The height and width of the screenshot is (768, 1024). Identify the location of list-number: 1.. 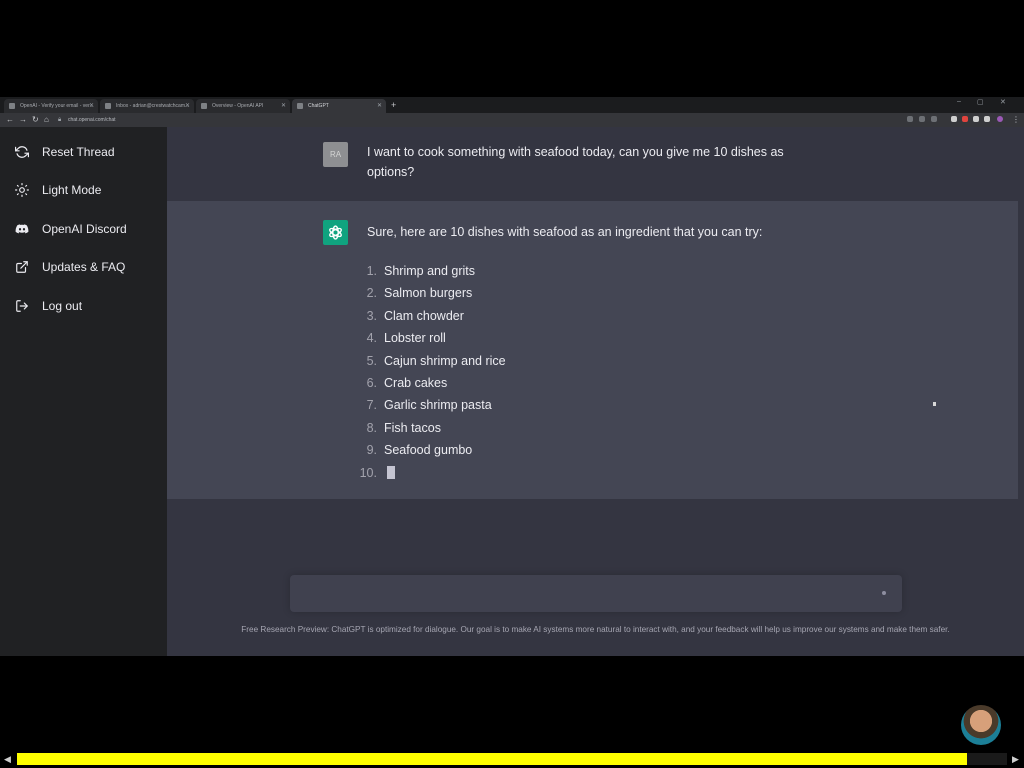
(371, 271).